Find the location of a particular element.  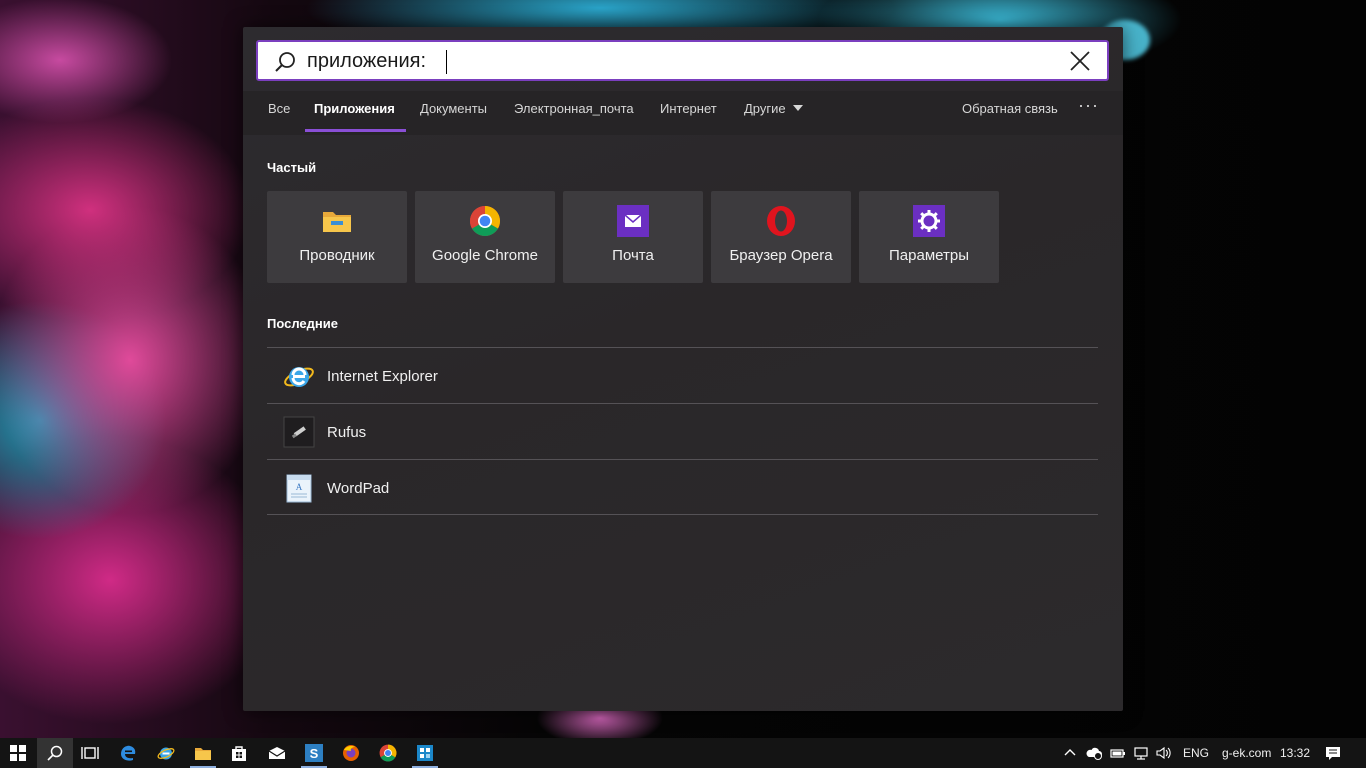

windows-logo-icon is located at coordinates (18, 753).